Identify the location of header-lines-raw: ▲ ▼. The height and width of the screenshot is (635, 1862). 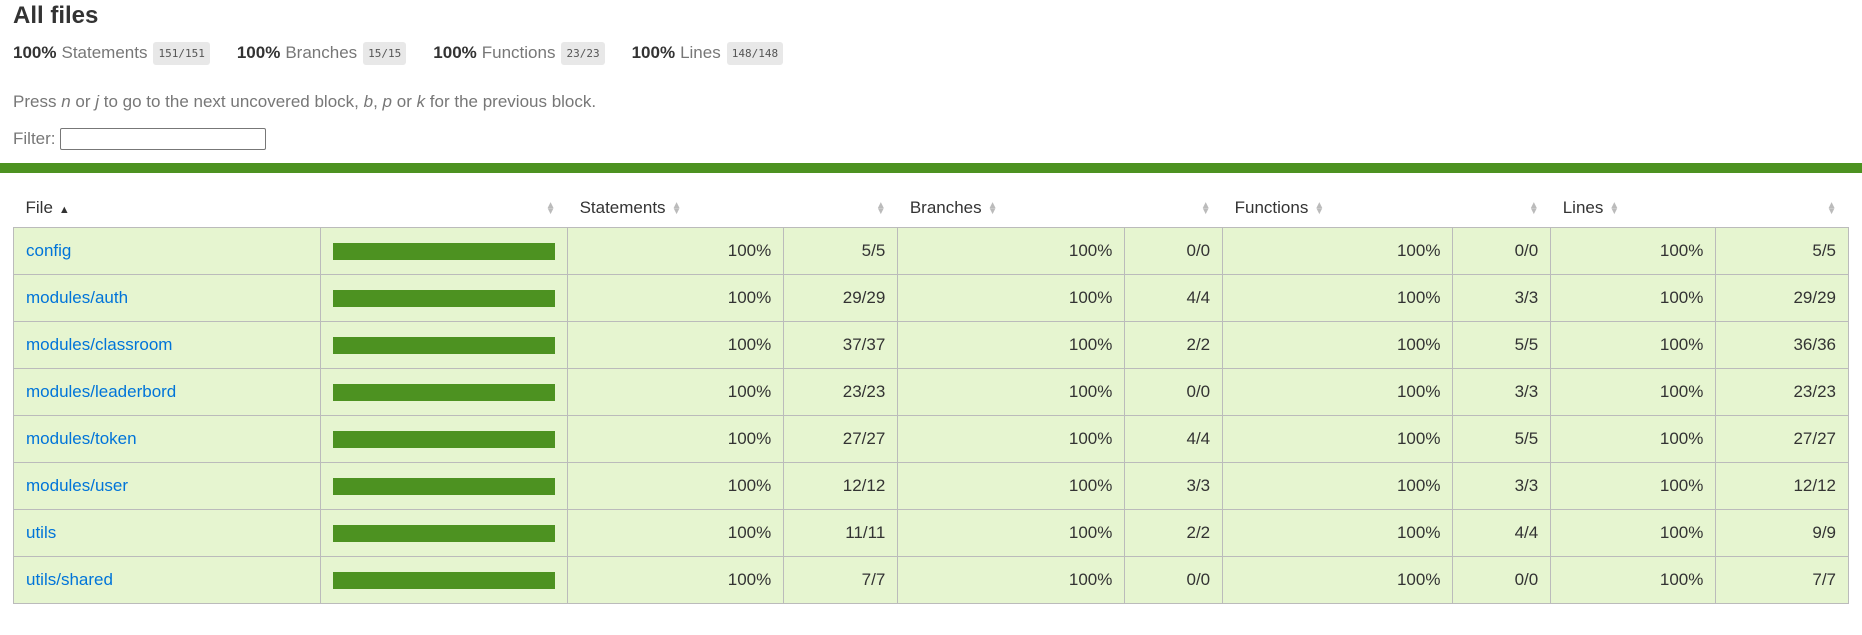
(1782, 208).